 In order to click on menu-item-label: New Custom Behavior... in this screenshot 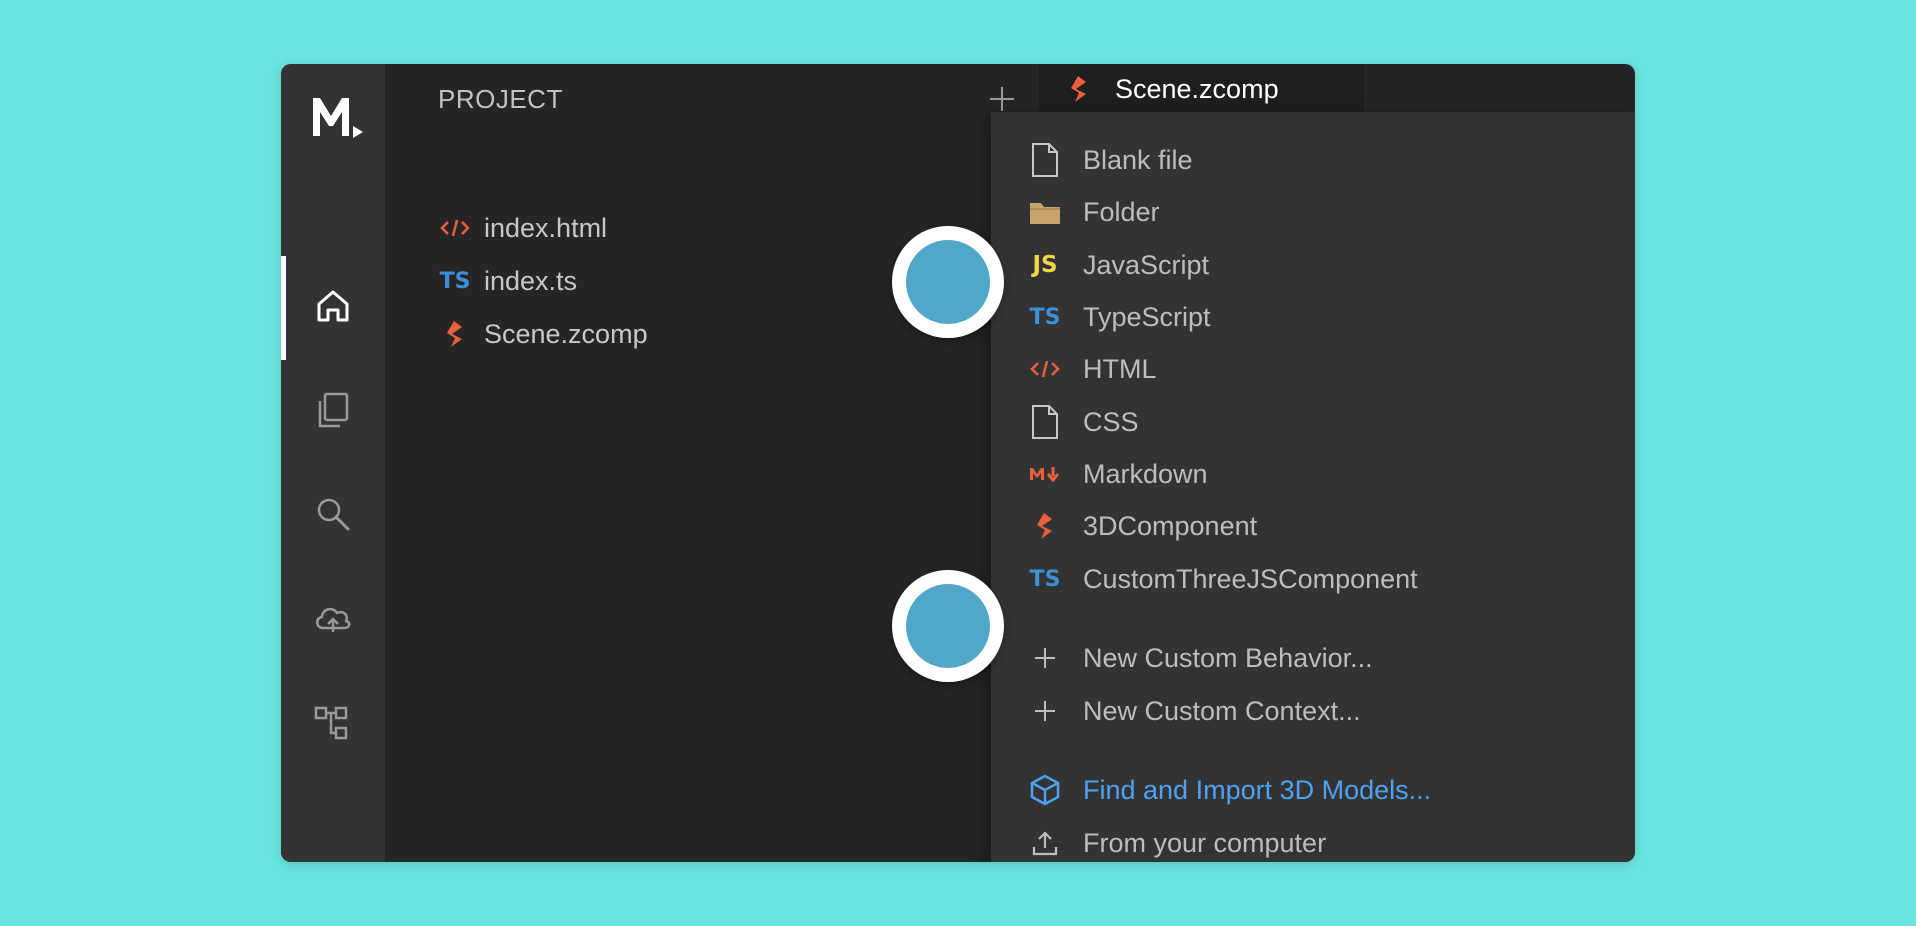, I will do `click(1228, 657)`.